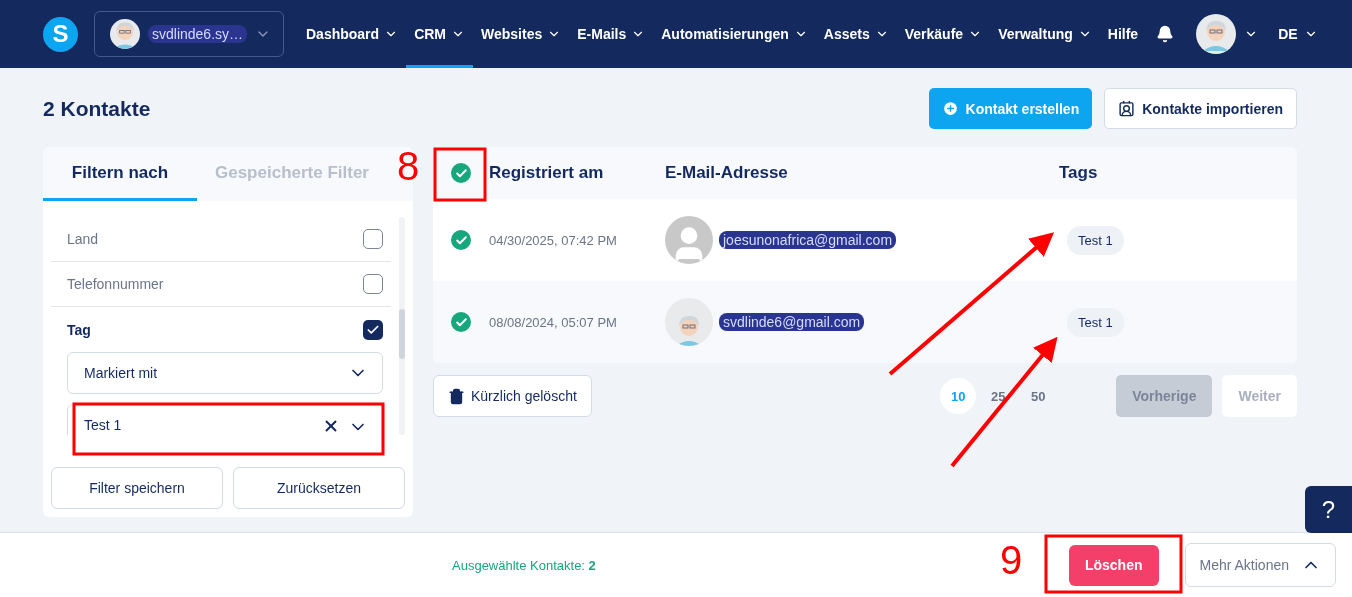 Image resolution: width=1352 pixels, height=597 pixels. I want to click on nav-item: E-Mails, so click(611, 34).